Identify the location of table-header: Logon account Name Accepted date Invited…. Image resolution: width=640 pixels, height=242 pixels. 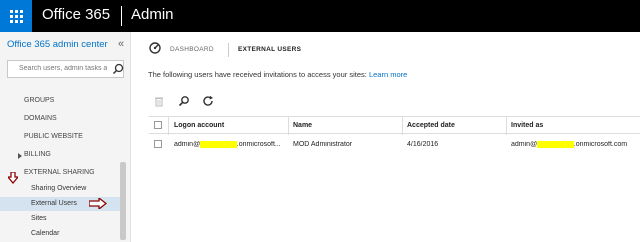
(394, 125).